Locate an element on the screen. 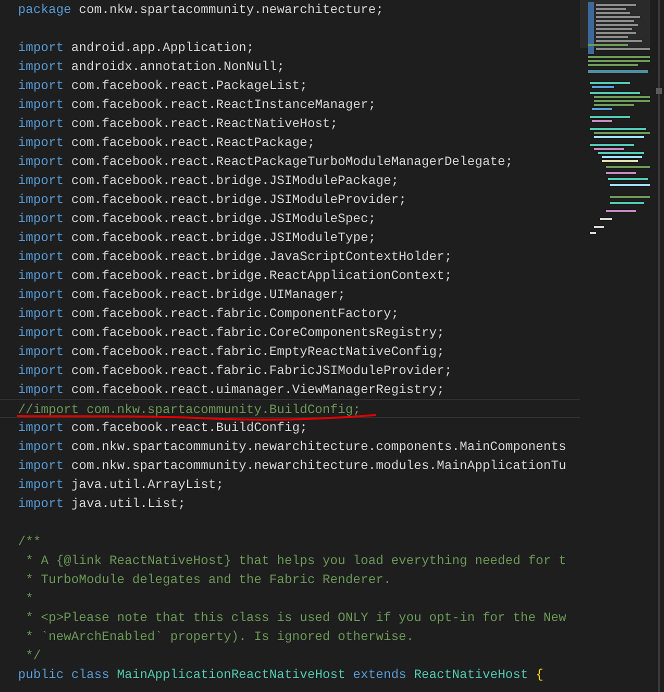  code-line: import com.facebook.react.bridge.JSIModuleType; is located at coordinates (197, 238).